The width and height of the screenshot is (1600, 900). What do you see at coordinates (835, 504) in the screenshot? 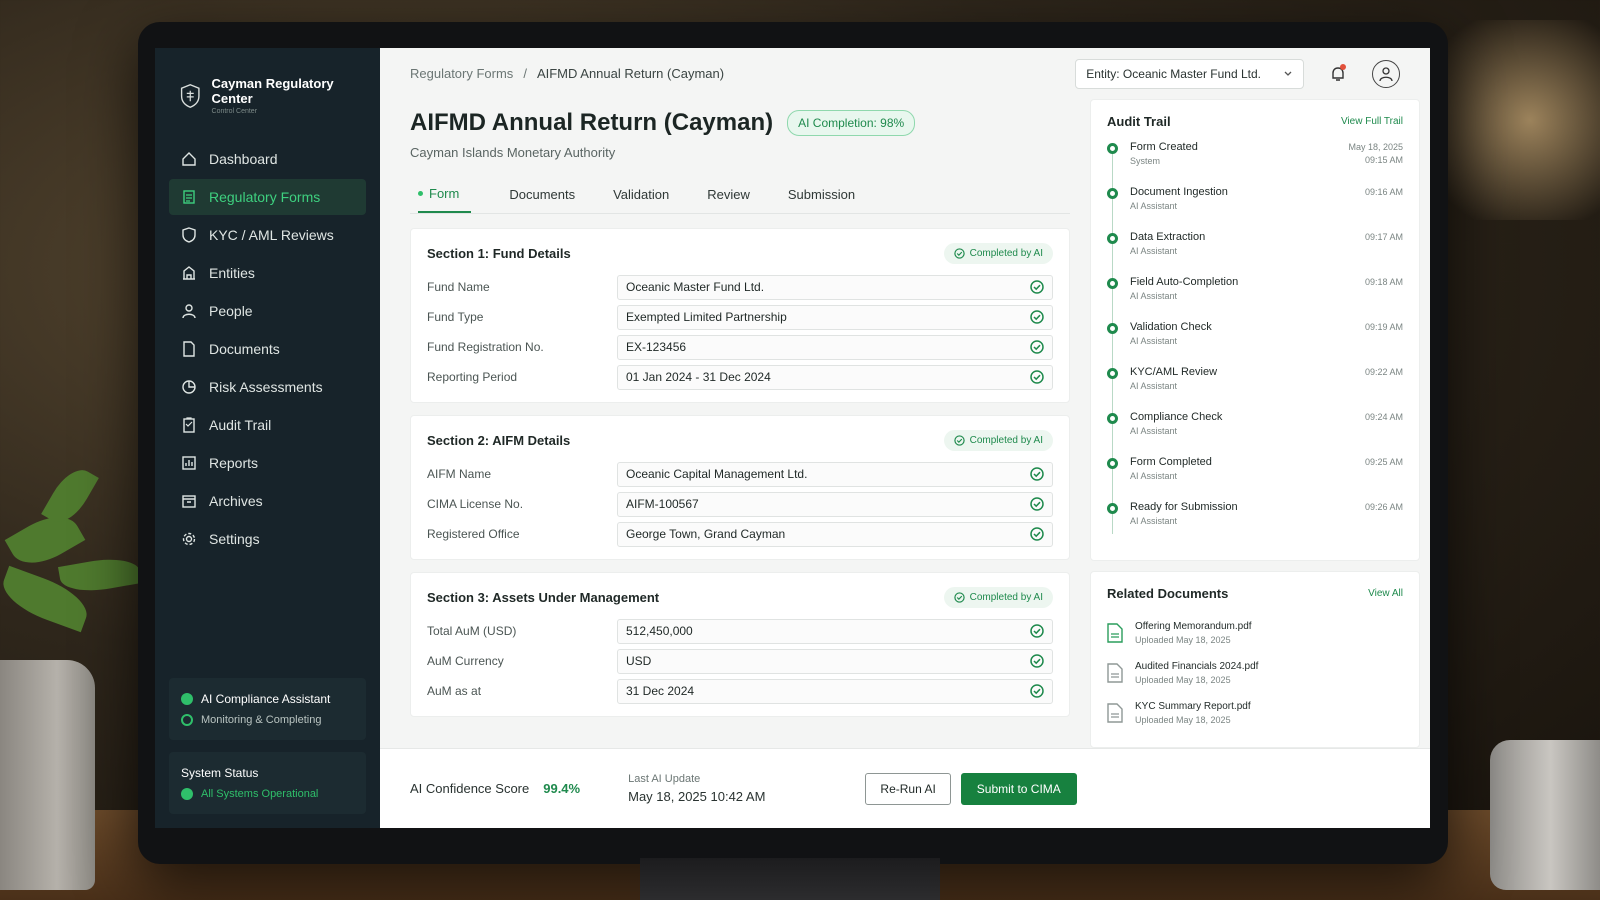
I see `cima-license-input: AIFM-100567` at bounding box center [835, 504].